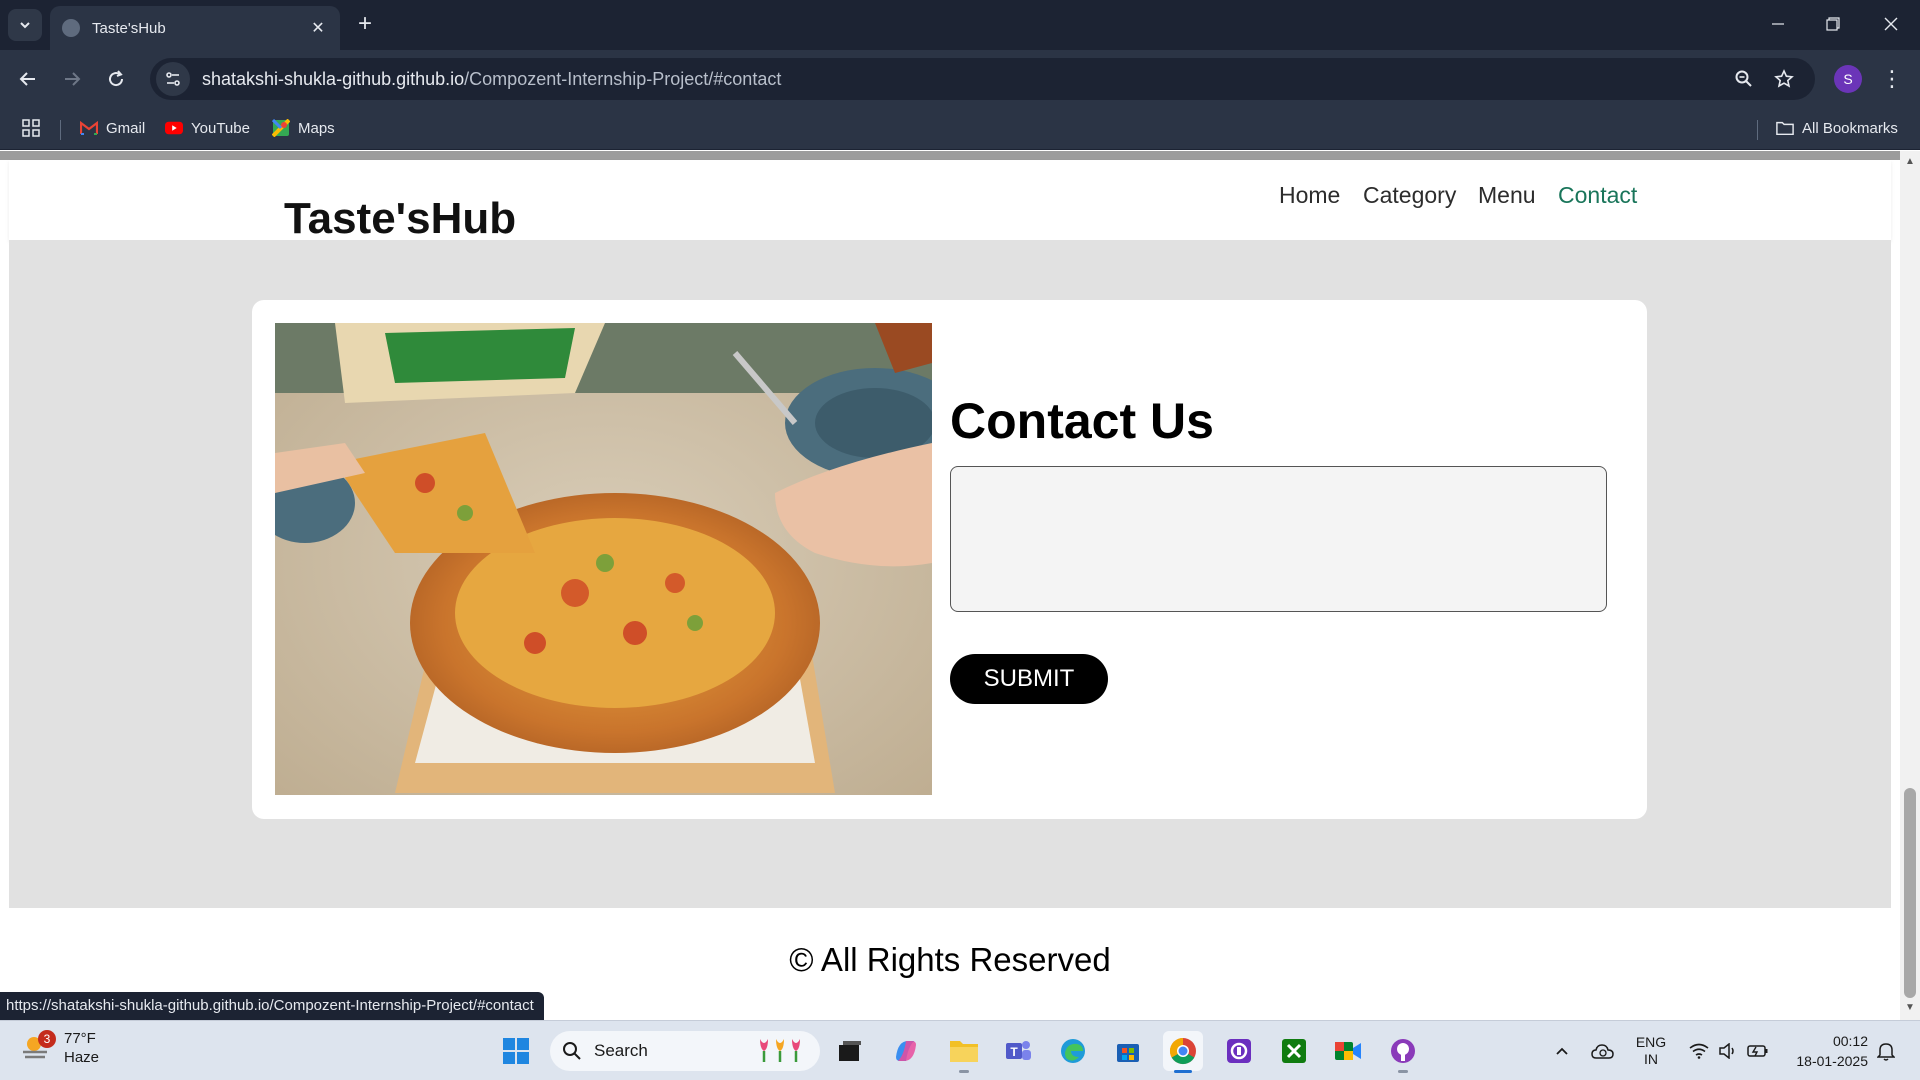 The height and width of the screenshot is (1080, 1920). I want to click on site-info-icon, so click(173, 79).